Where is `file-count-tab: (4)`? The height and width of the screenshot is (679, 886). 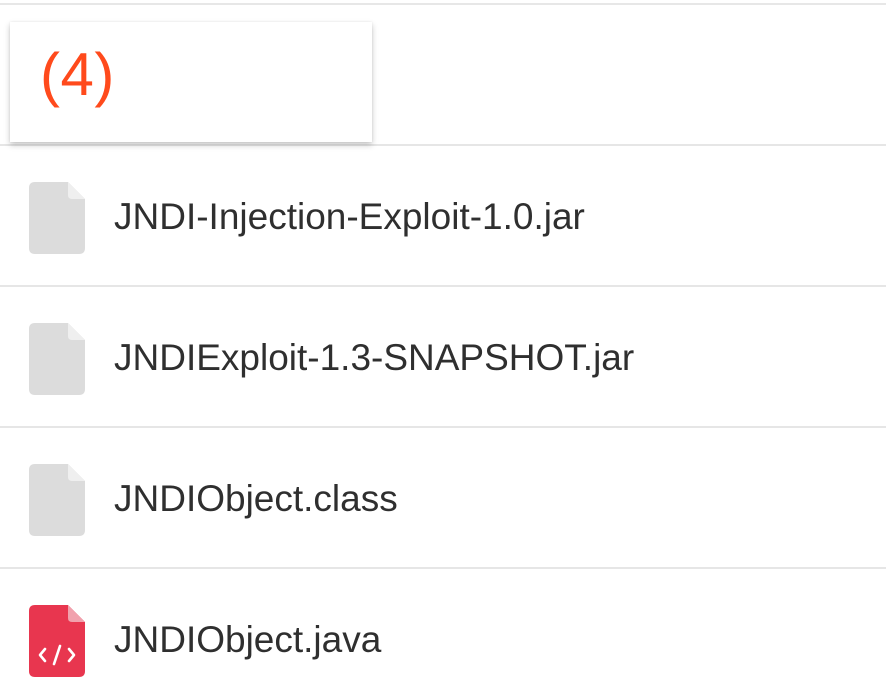 file-count-tab: (4) is located at coordinates (191, 82).